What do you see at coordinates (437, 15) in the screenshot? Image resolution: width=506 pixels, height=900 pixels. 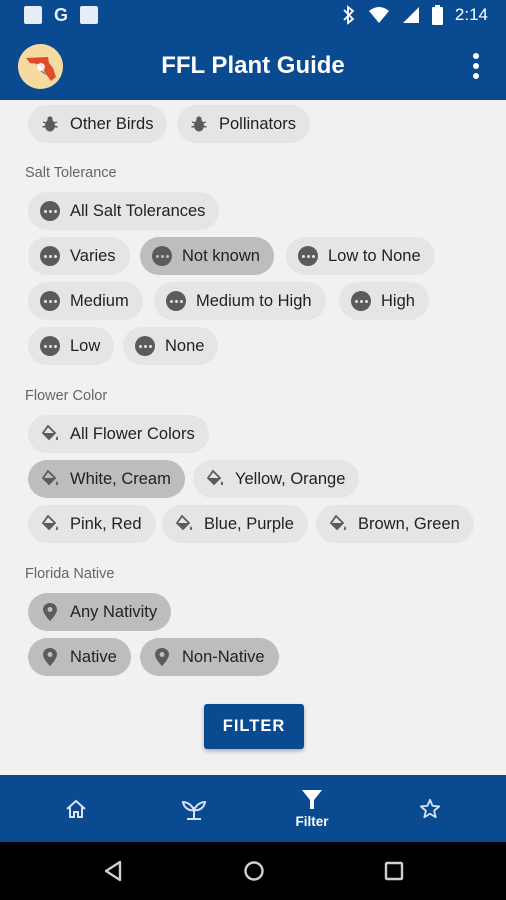 I see `battery-icon` at bounding box center [437, 15].